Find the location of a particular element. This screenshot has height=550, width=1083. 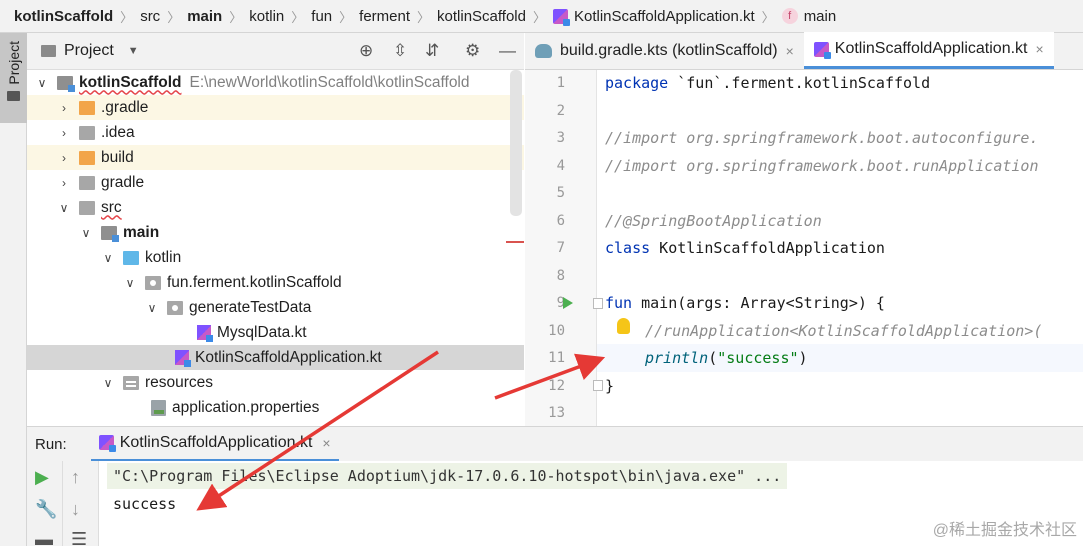

tree-item-label: .gradle is located at coordinates (124, 108).